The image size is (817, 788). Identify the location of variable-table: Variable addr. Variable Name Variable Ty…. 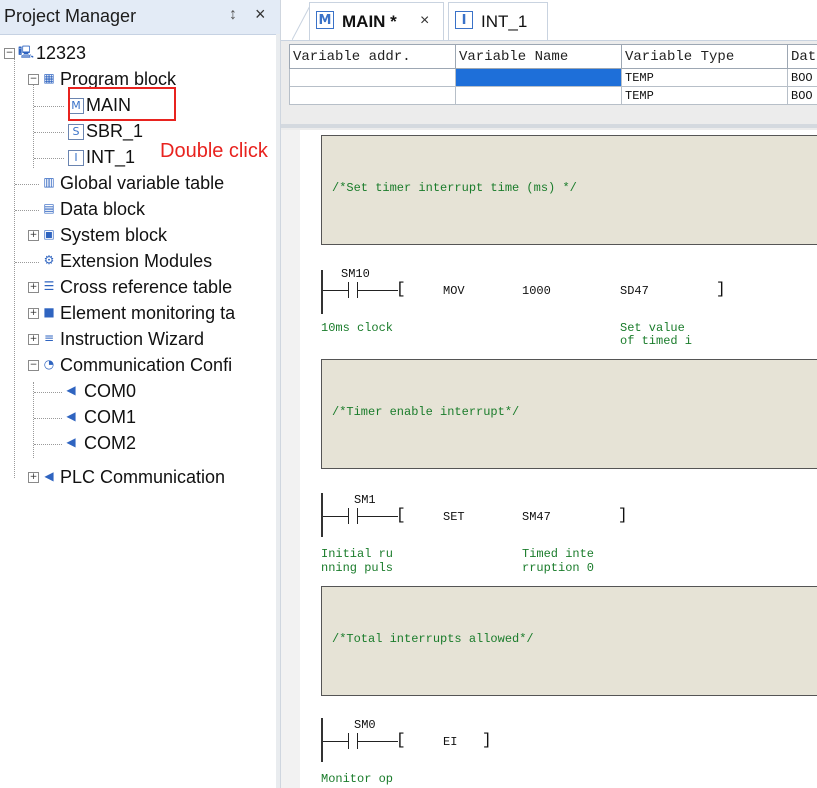
(553, 74).